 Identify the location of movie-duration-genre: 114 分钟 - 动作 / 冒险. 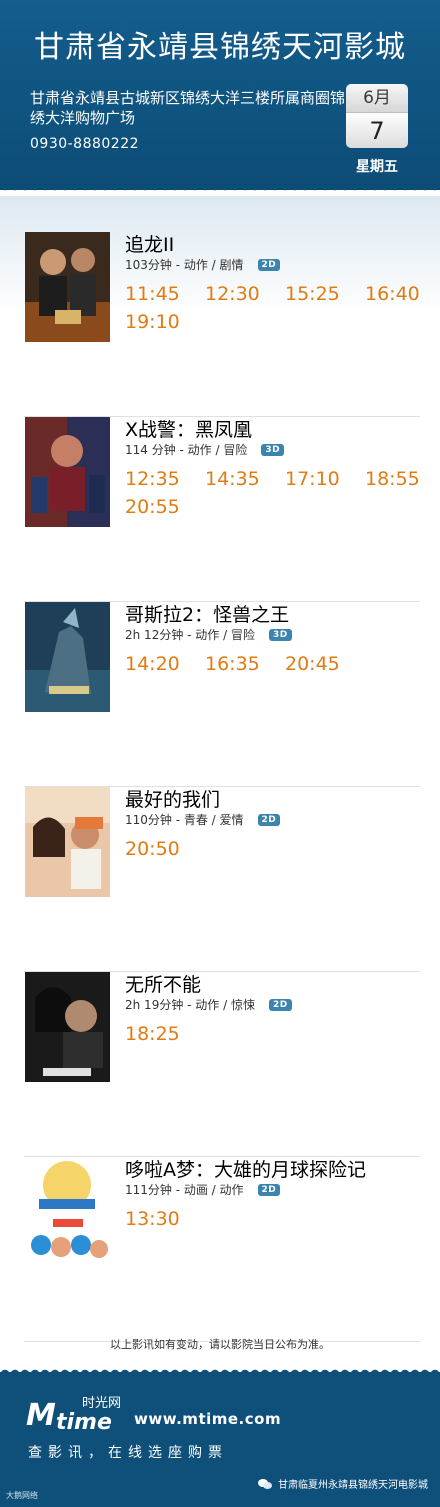
(186, 450).